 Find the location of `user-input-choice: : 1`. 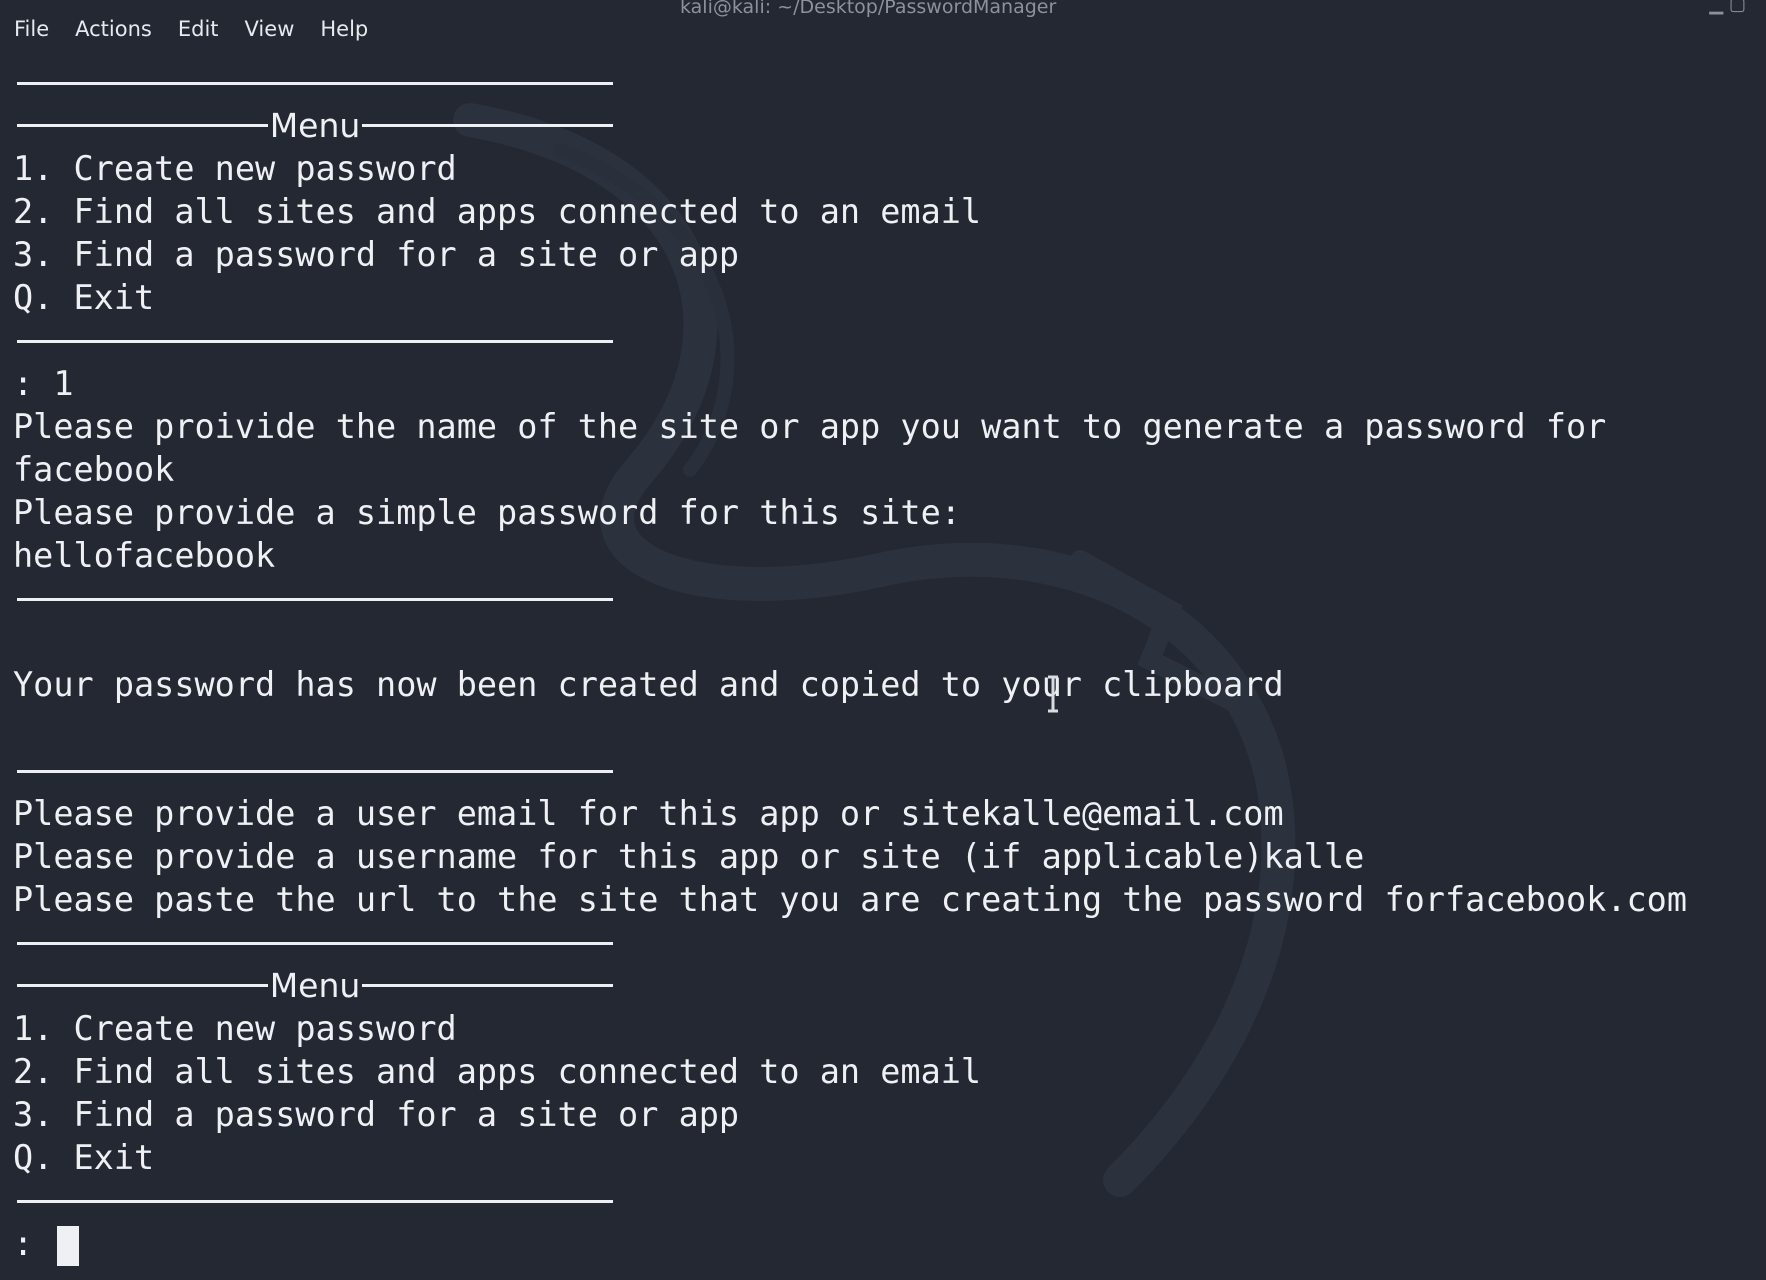

user-input-choice: : 1 is located at coordinates (43, 383).